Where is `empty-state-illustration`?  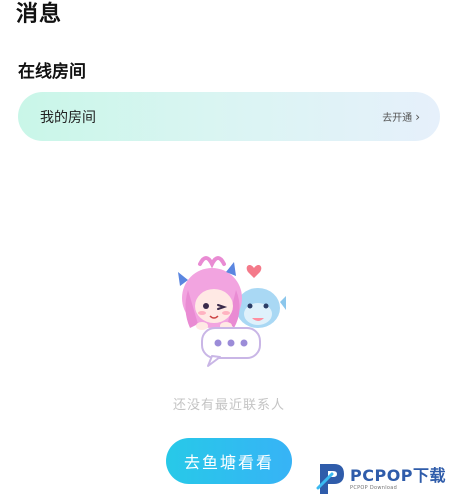
empty-state-illustration is located at coordinates (232, 311).